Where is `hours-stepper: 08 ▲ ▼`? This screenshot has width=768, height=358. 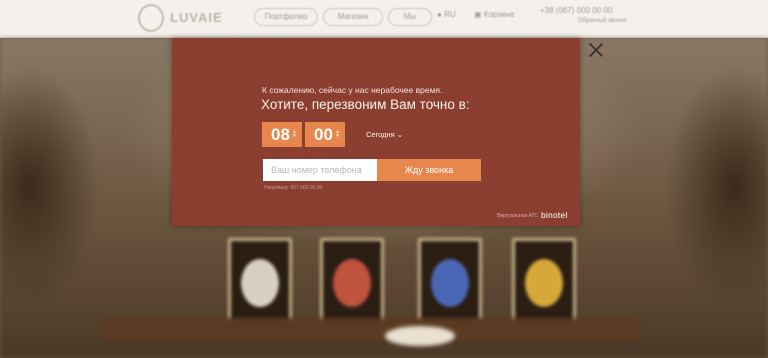 hours-stepper: 08 ▲ ▼ is located at coordinates (282, 134).